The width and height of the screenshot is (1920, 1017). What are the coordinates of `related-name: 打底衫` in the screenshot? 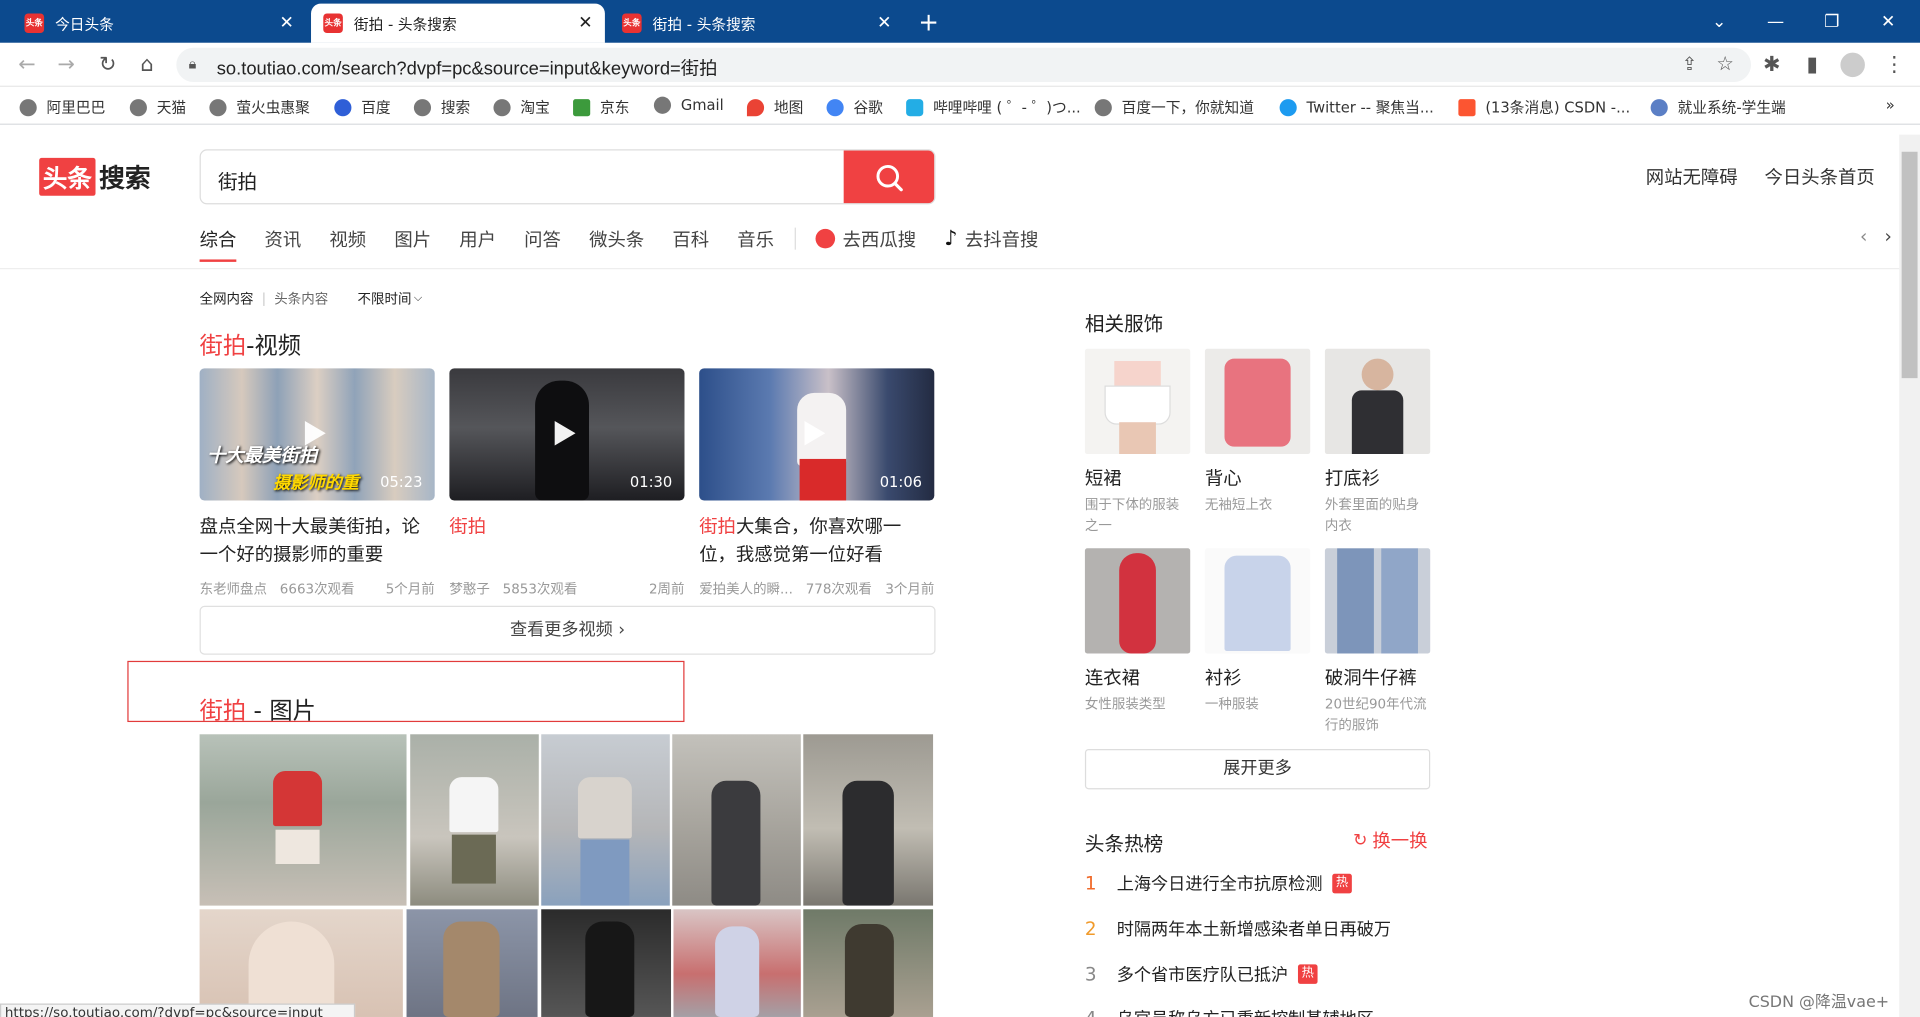 It's located at (1377, 478).